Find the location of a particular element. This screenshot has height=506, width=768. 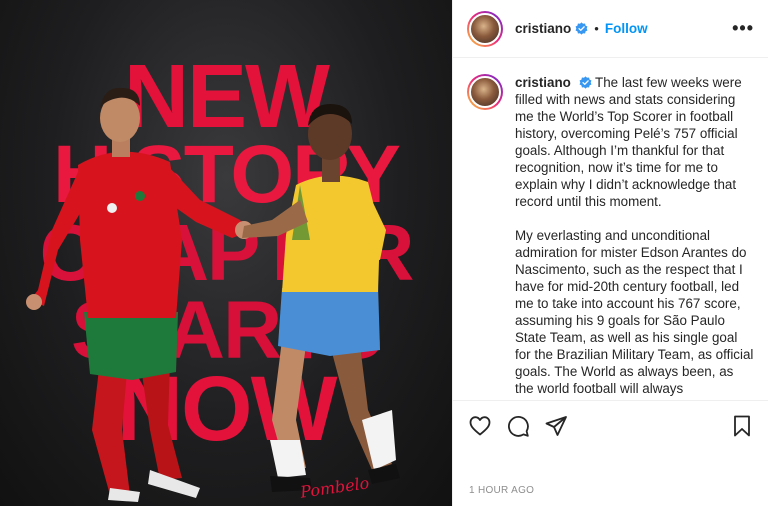

paper-plane-icon is located at coordinates (556, 425).